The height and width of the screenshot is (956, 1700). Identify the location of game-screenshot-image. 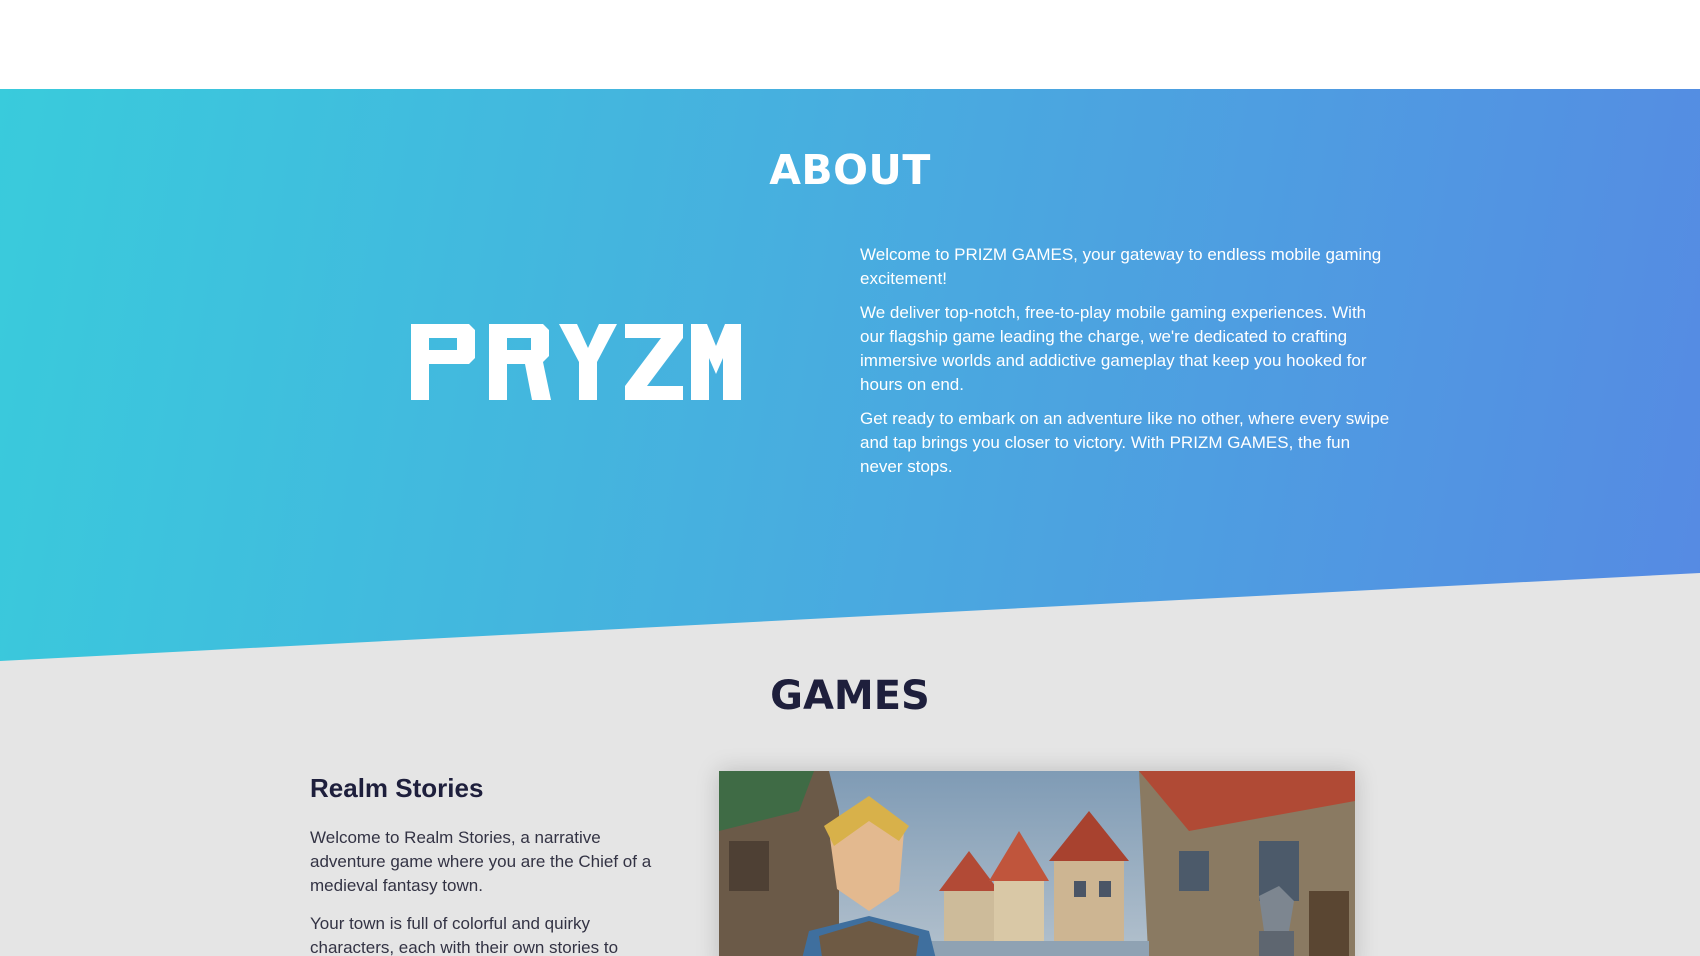
(1037, 863).